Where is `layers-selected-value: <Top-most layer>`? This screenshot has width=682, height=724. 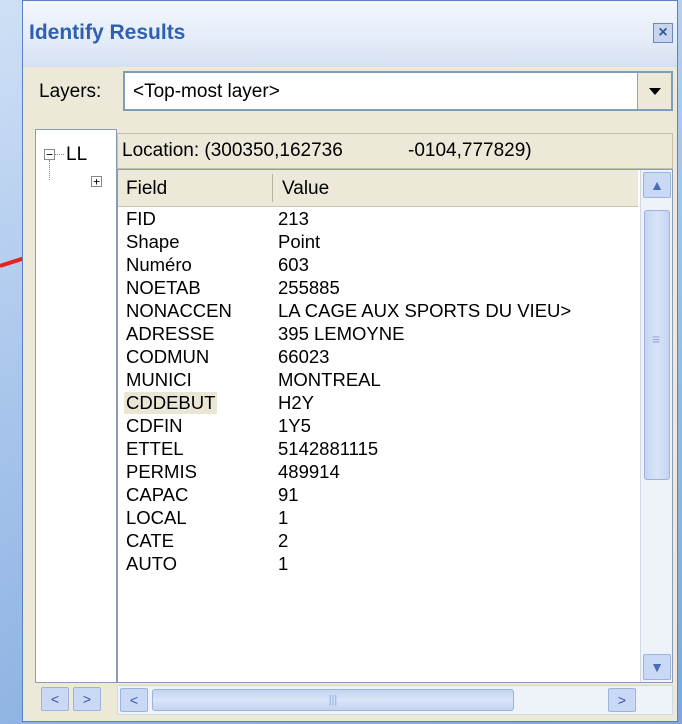 layers-selected-value: <Top-most layer> is located at coordinates (206, 91).